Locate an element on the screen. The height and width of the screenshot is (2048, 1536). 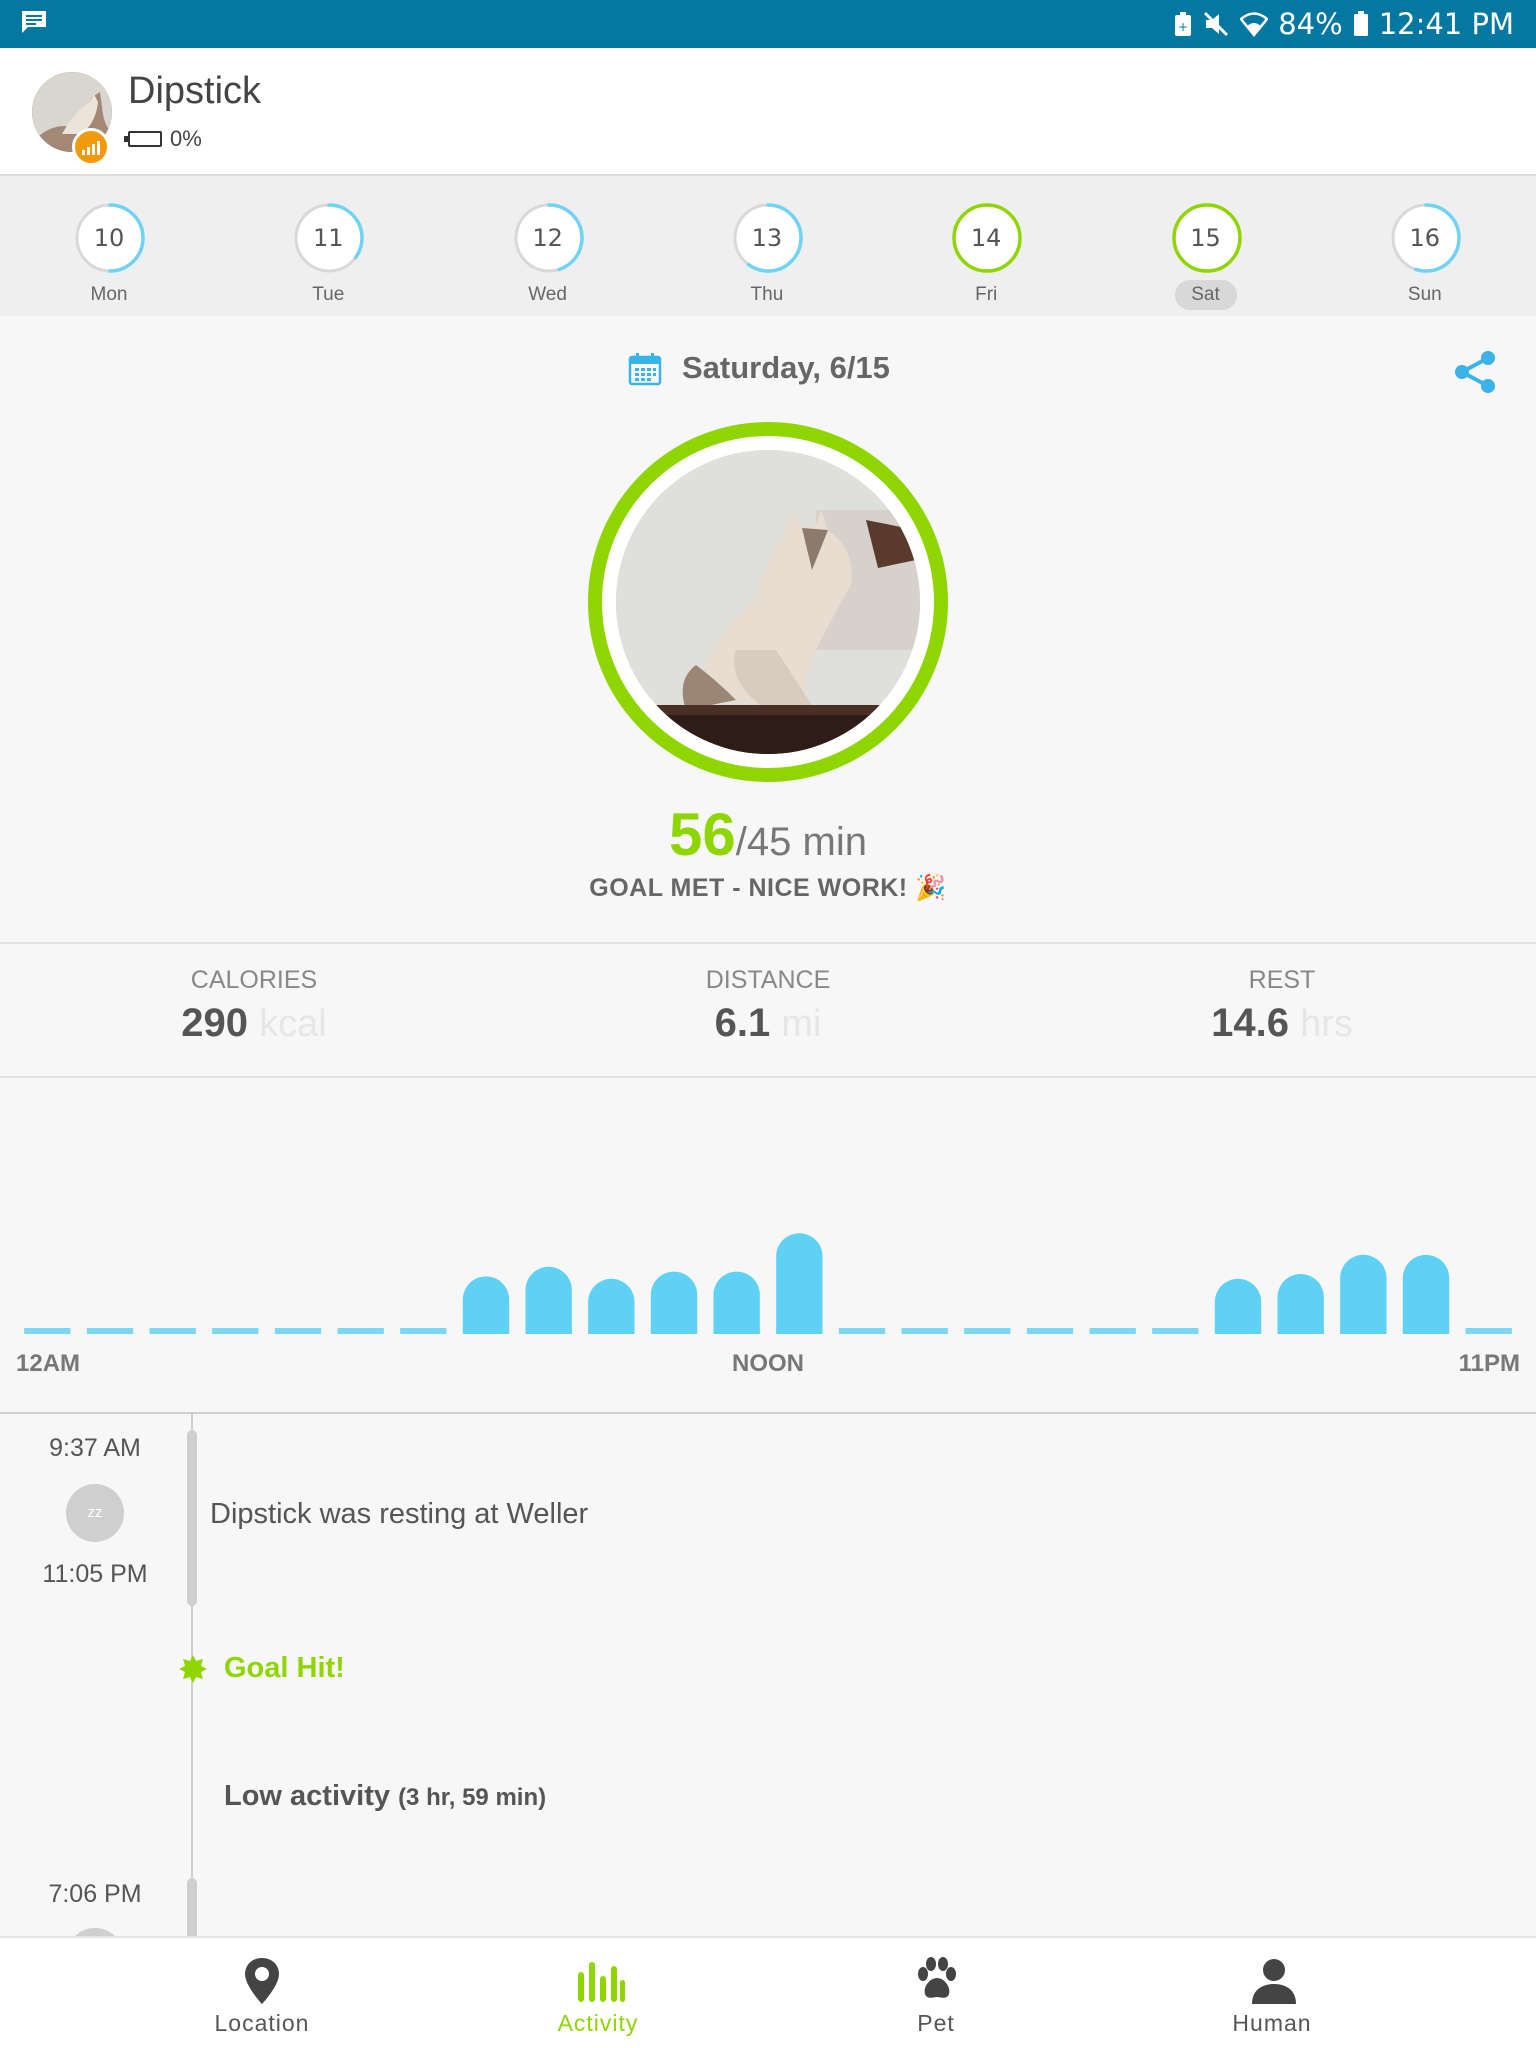
goal-hit-label: Goal Hit! is located at coordinates (284, 1668).